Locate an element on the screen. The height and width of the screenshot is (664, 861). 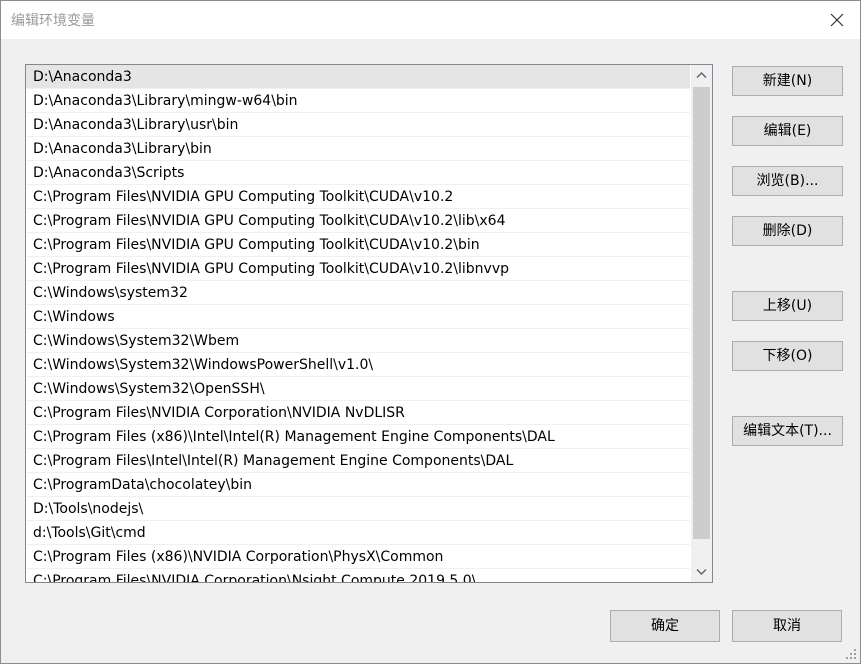
scroll-up-button is located at coordinates (701, 75).